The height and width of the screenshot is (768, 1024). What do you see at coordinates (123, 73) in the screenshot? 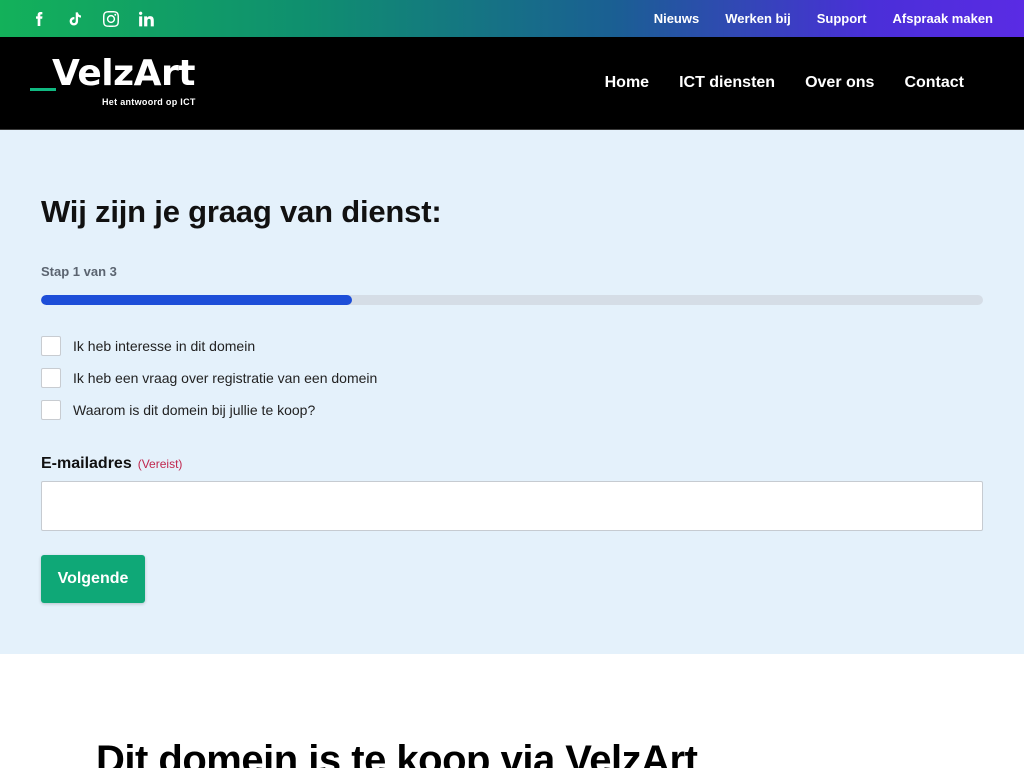
I see `logo-wordmark: VelzArt` at bounding box center [123, 73].